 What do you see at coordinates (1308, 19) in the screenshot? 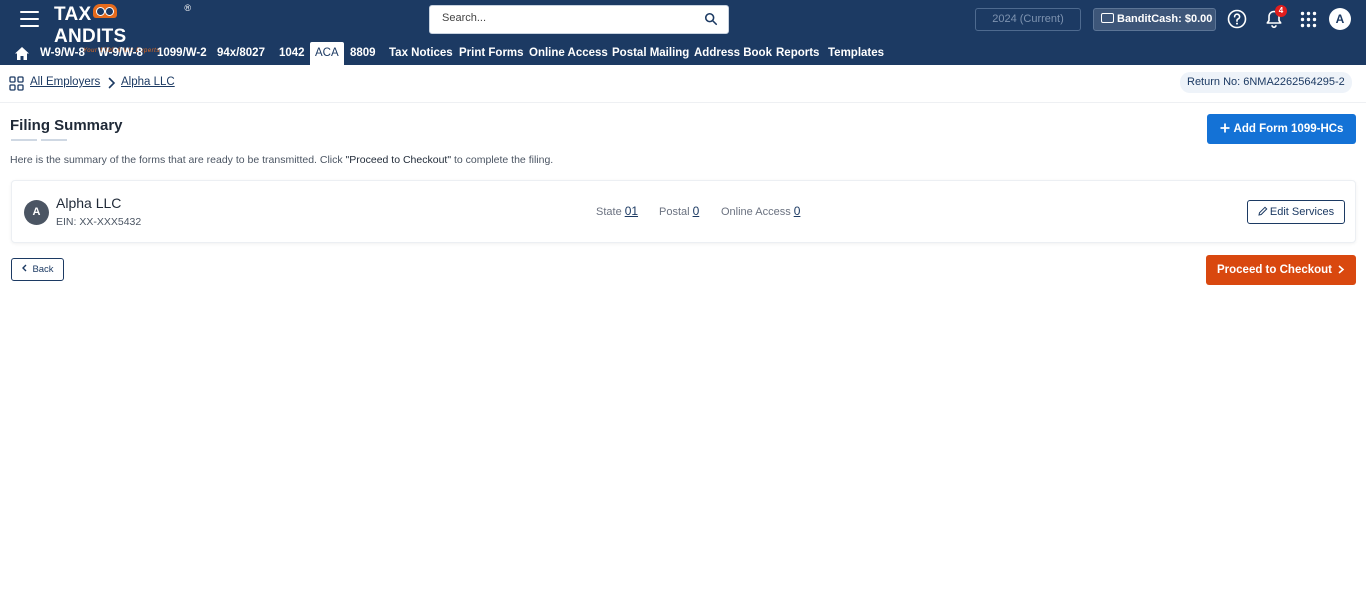
I see `apps-grid-icon` at bounding box center [1308, 19].